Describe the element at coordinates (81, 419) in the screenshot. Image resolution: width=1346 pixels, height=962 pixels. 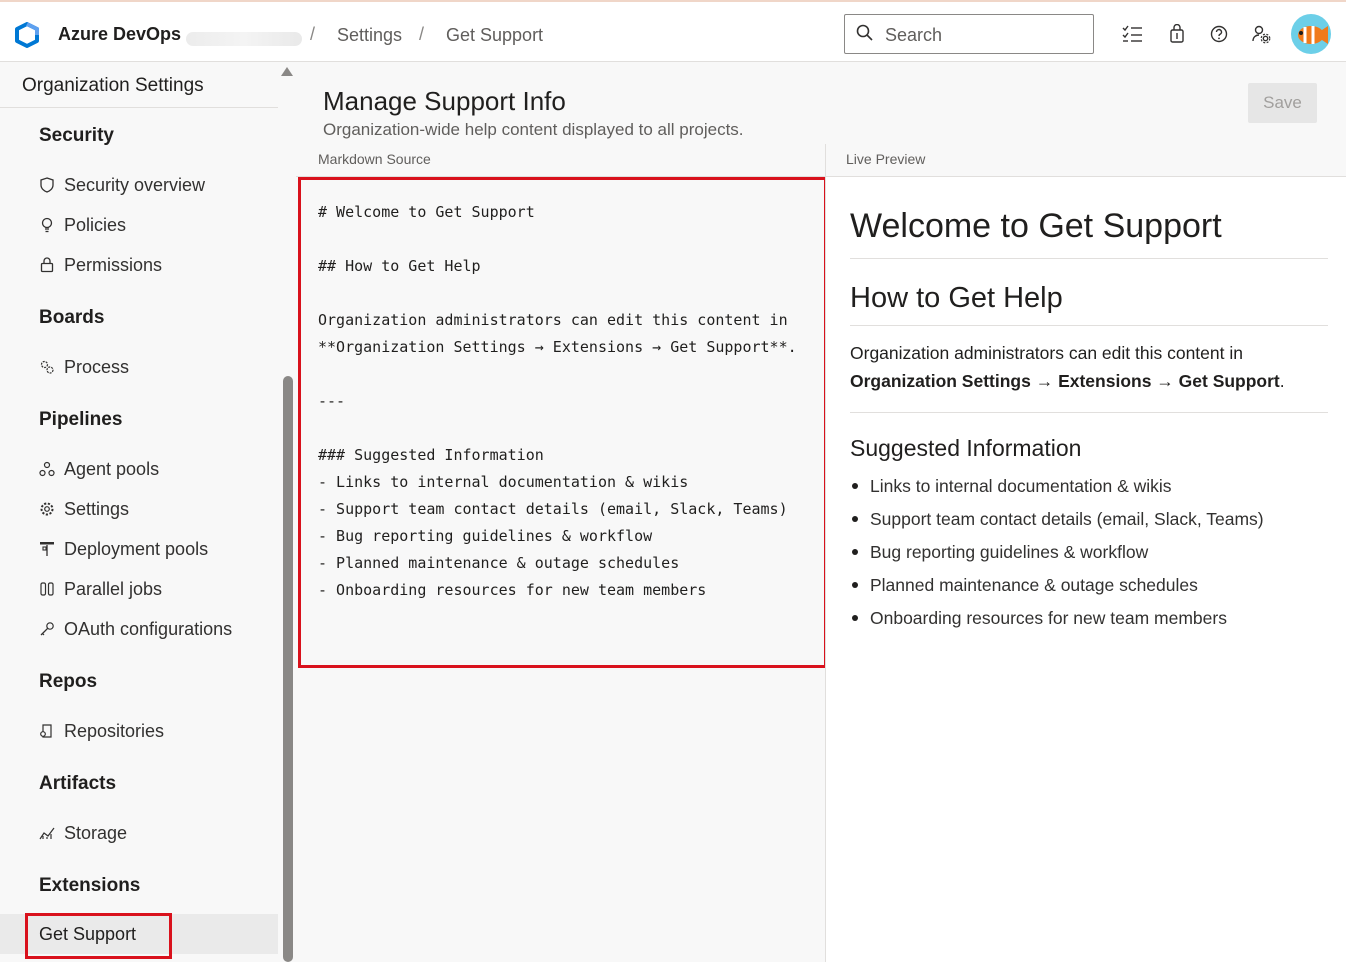
I see `section-pipelines: Pipelines` at that location.